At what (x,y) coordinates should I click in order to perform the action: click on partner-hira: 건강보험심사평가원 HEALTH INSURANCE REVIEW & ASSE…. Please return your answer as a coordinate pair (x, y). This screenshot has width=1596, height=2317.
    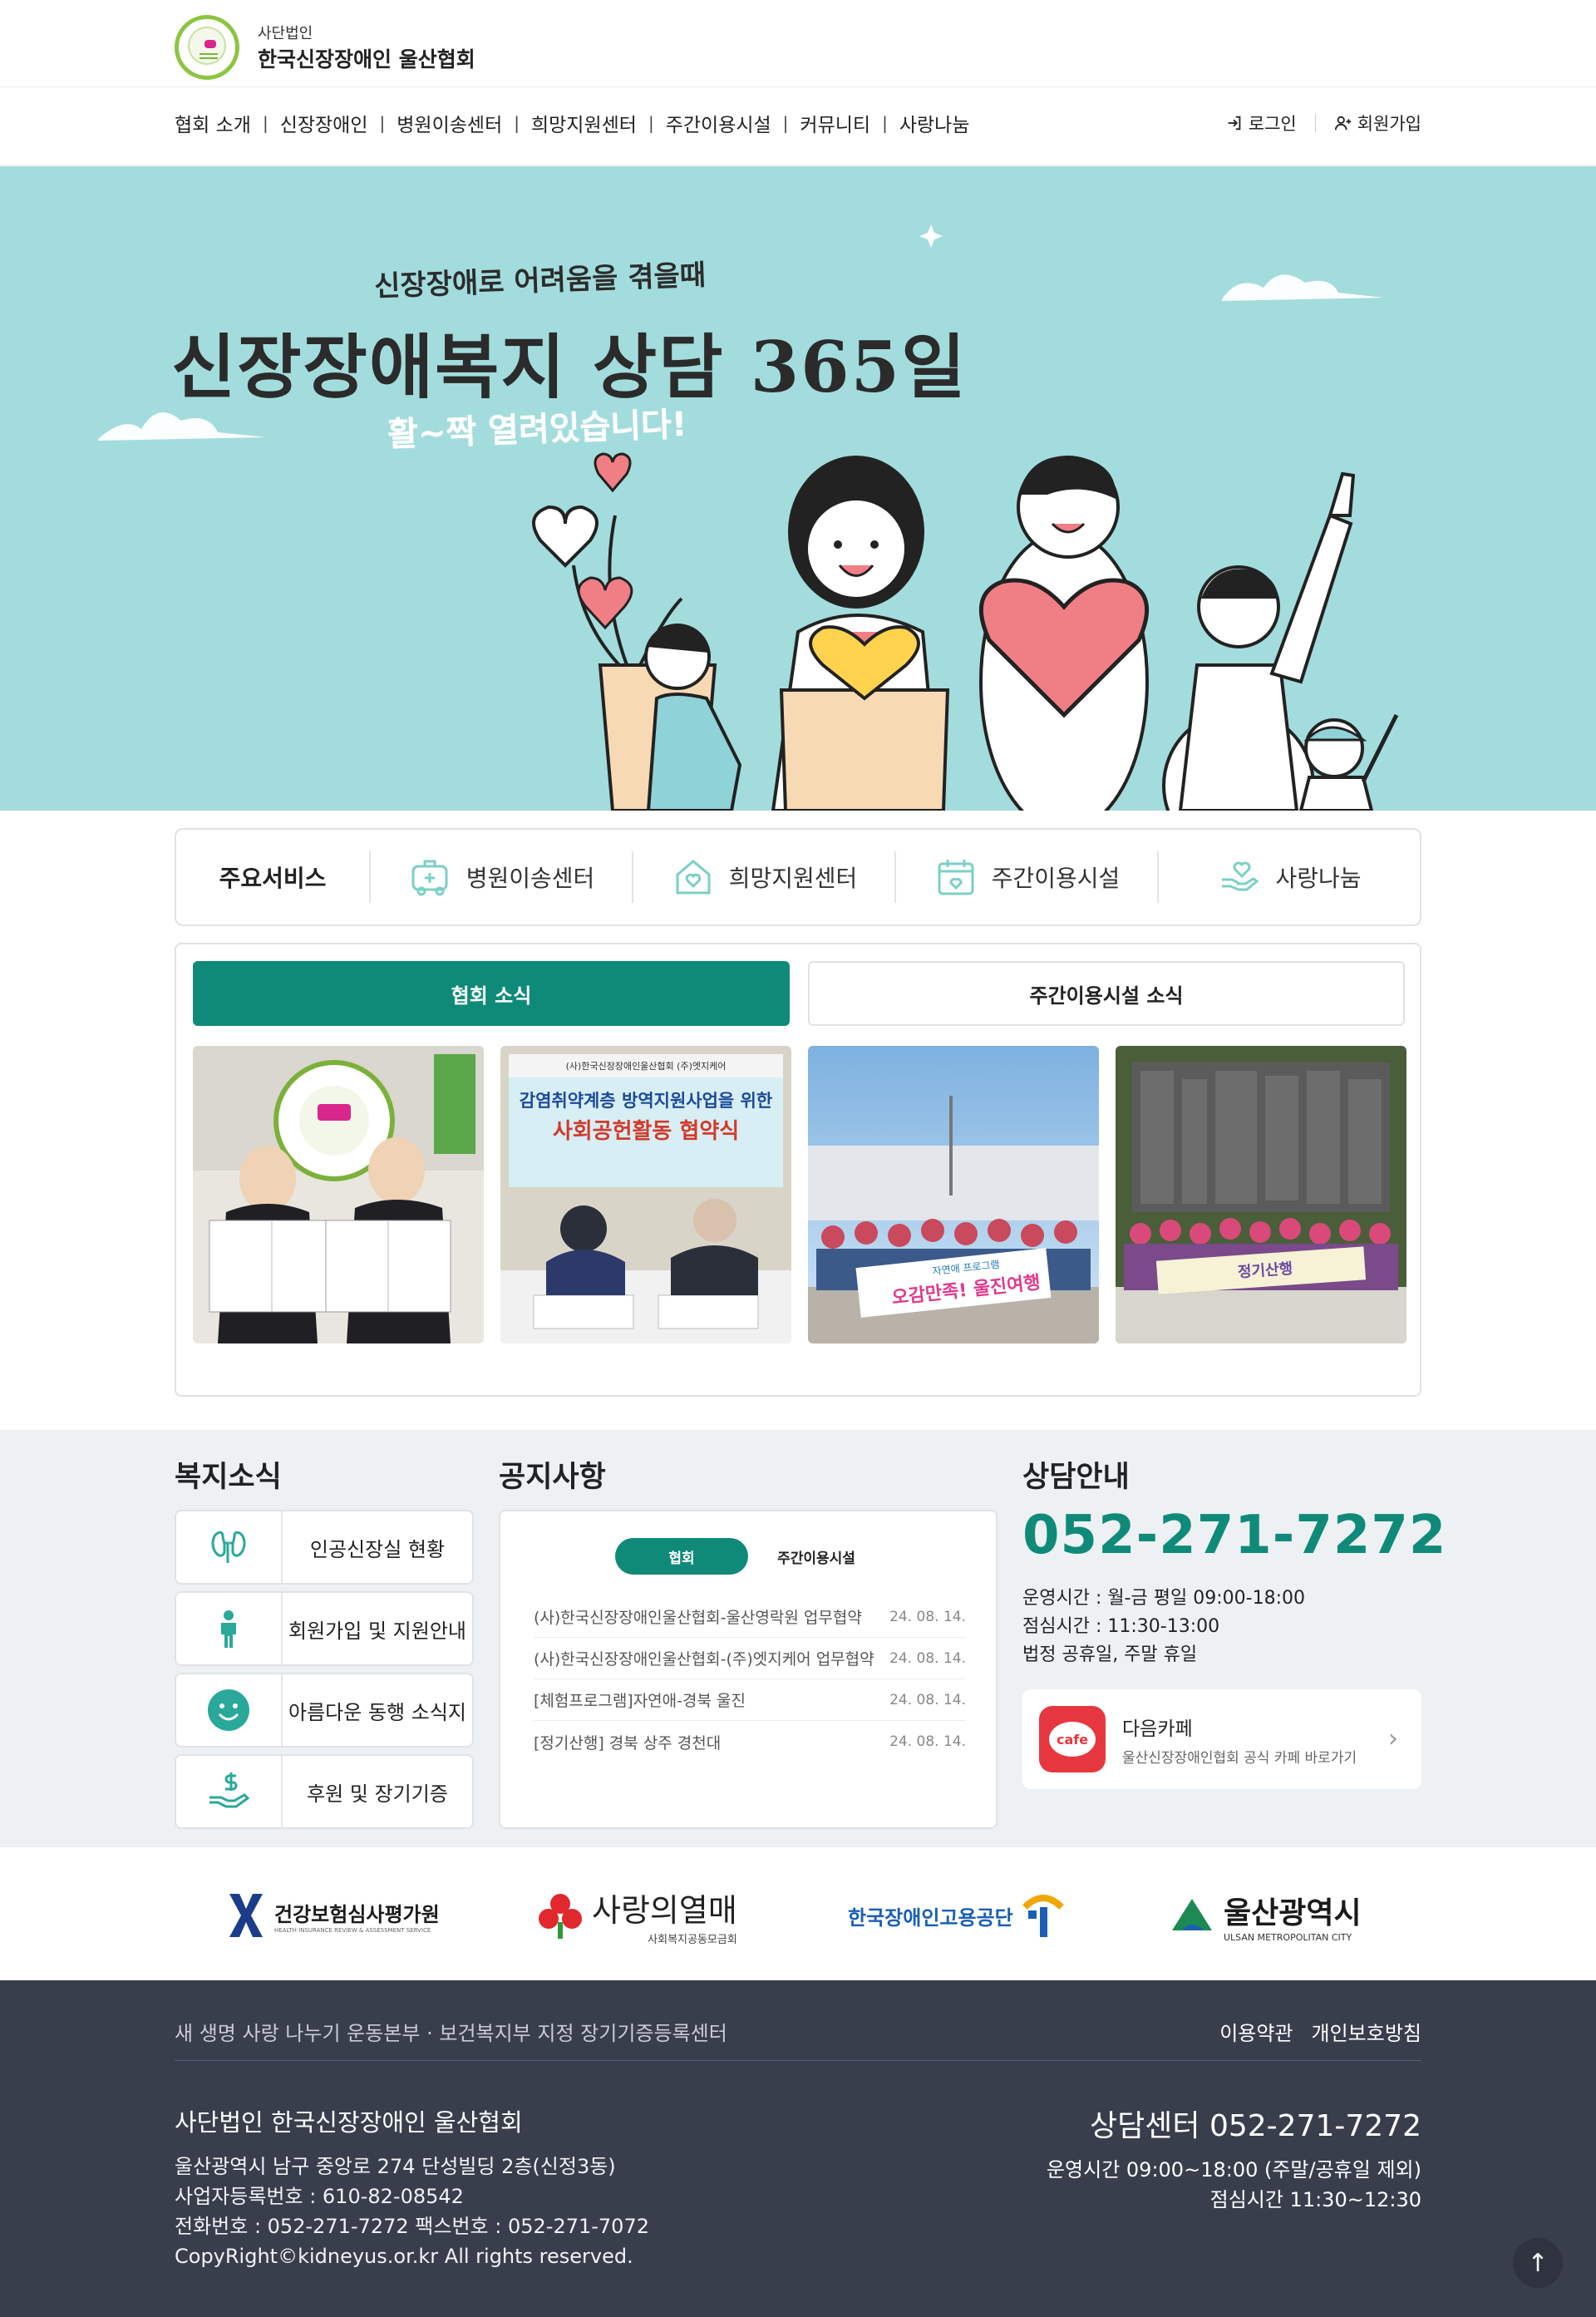
    Looking at the image, I should click on (333, 1915).